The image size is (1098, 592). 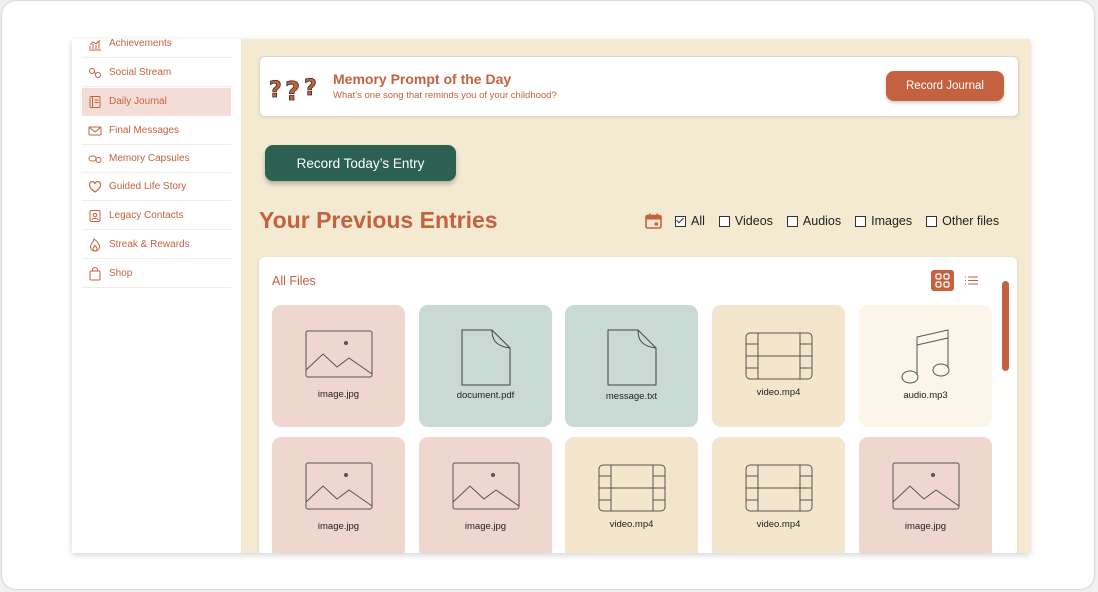 I want to click on file-card: message.txt, so click(x=631, y=366).